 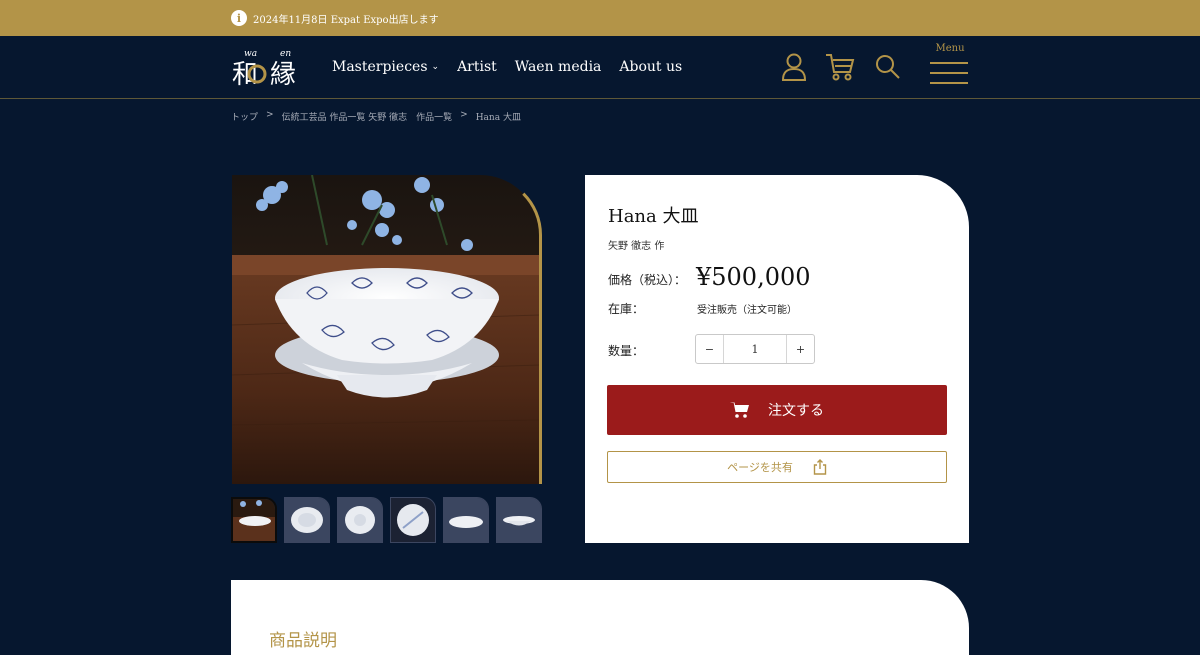 What do you see at coordinates (245, 74) in the screenshot?
I see `svg-text: 和` at bounding box center [245, 74].